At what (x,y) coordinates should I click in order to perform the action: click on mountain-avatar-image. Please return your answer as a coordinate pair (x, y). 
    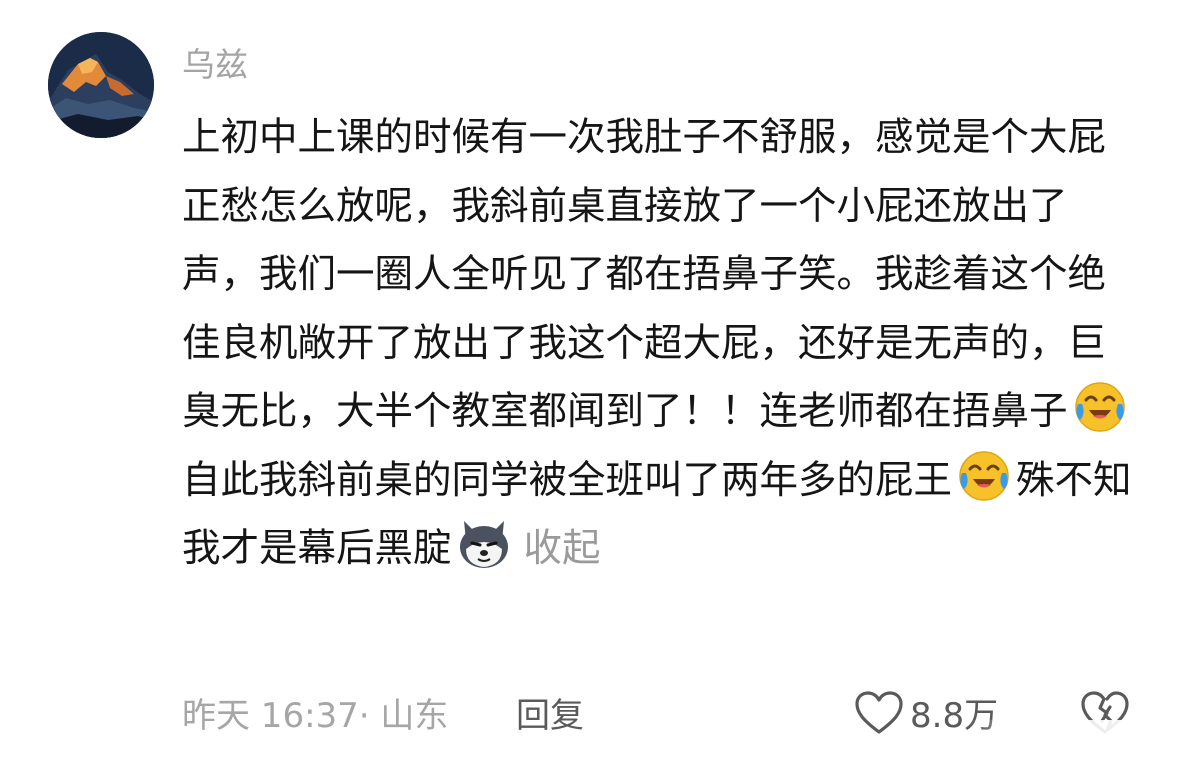
    Looking at the image, I should click on (101, 85).